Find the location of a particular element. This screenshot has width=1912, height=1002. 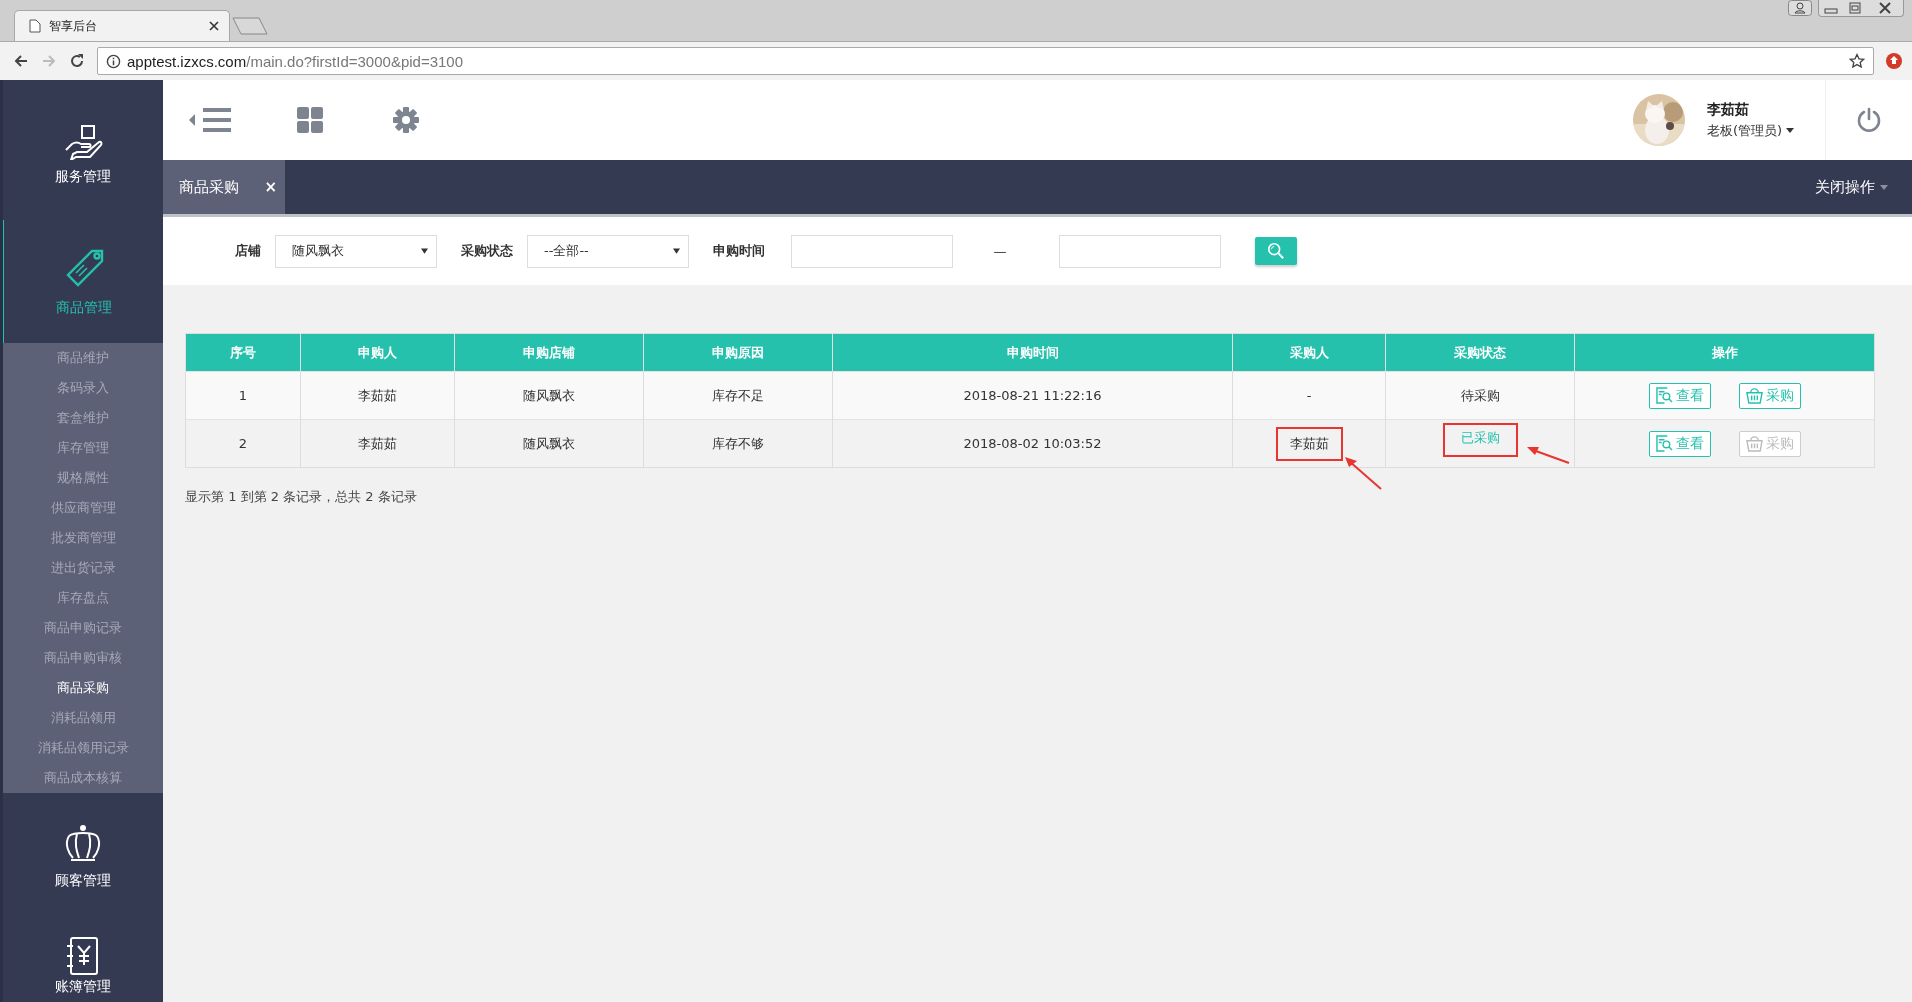

status-select: --全部-- is located at coordinates (608, 251).